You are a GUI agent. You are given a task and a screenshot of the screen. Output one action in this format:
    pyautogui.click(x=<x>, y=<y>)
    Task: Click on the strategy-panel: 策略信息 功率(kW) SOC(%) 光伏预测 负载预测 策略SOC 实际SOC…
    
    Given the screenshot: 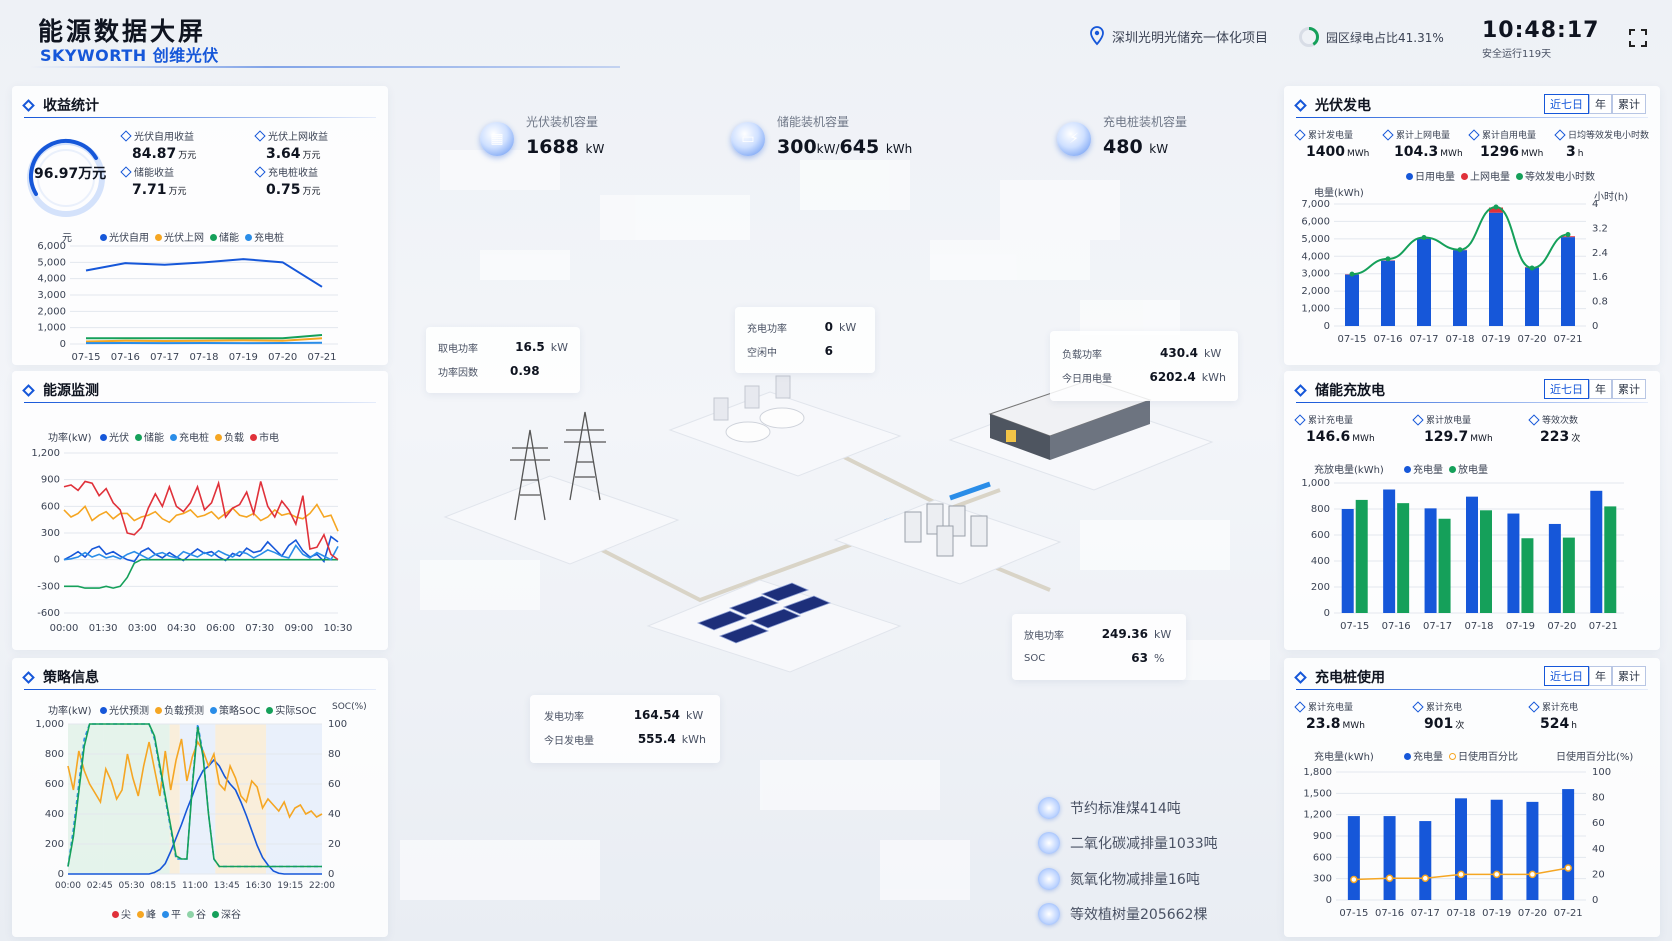 What is the action you would take?
    pyautogui.click(x=200, y=797)
    